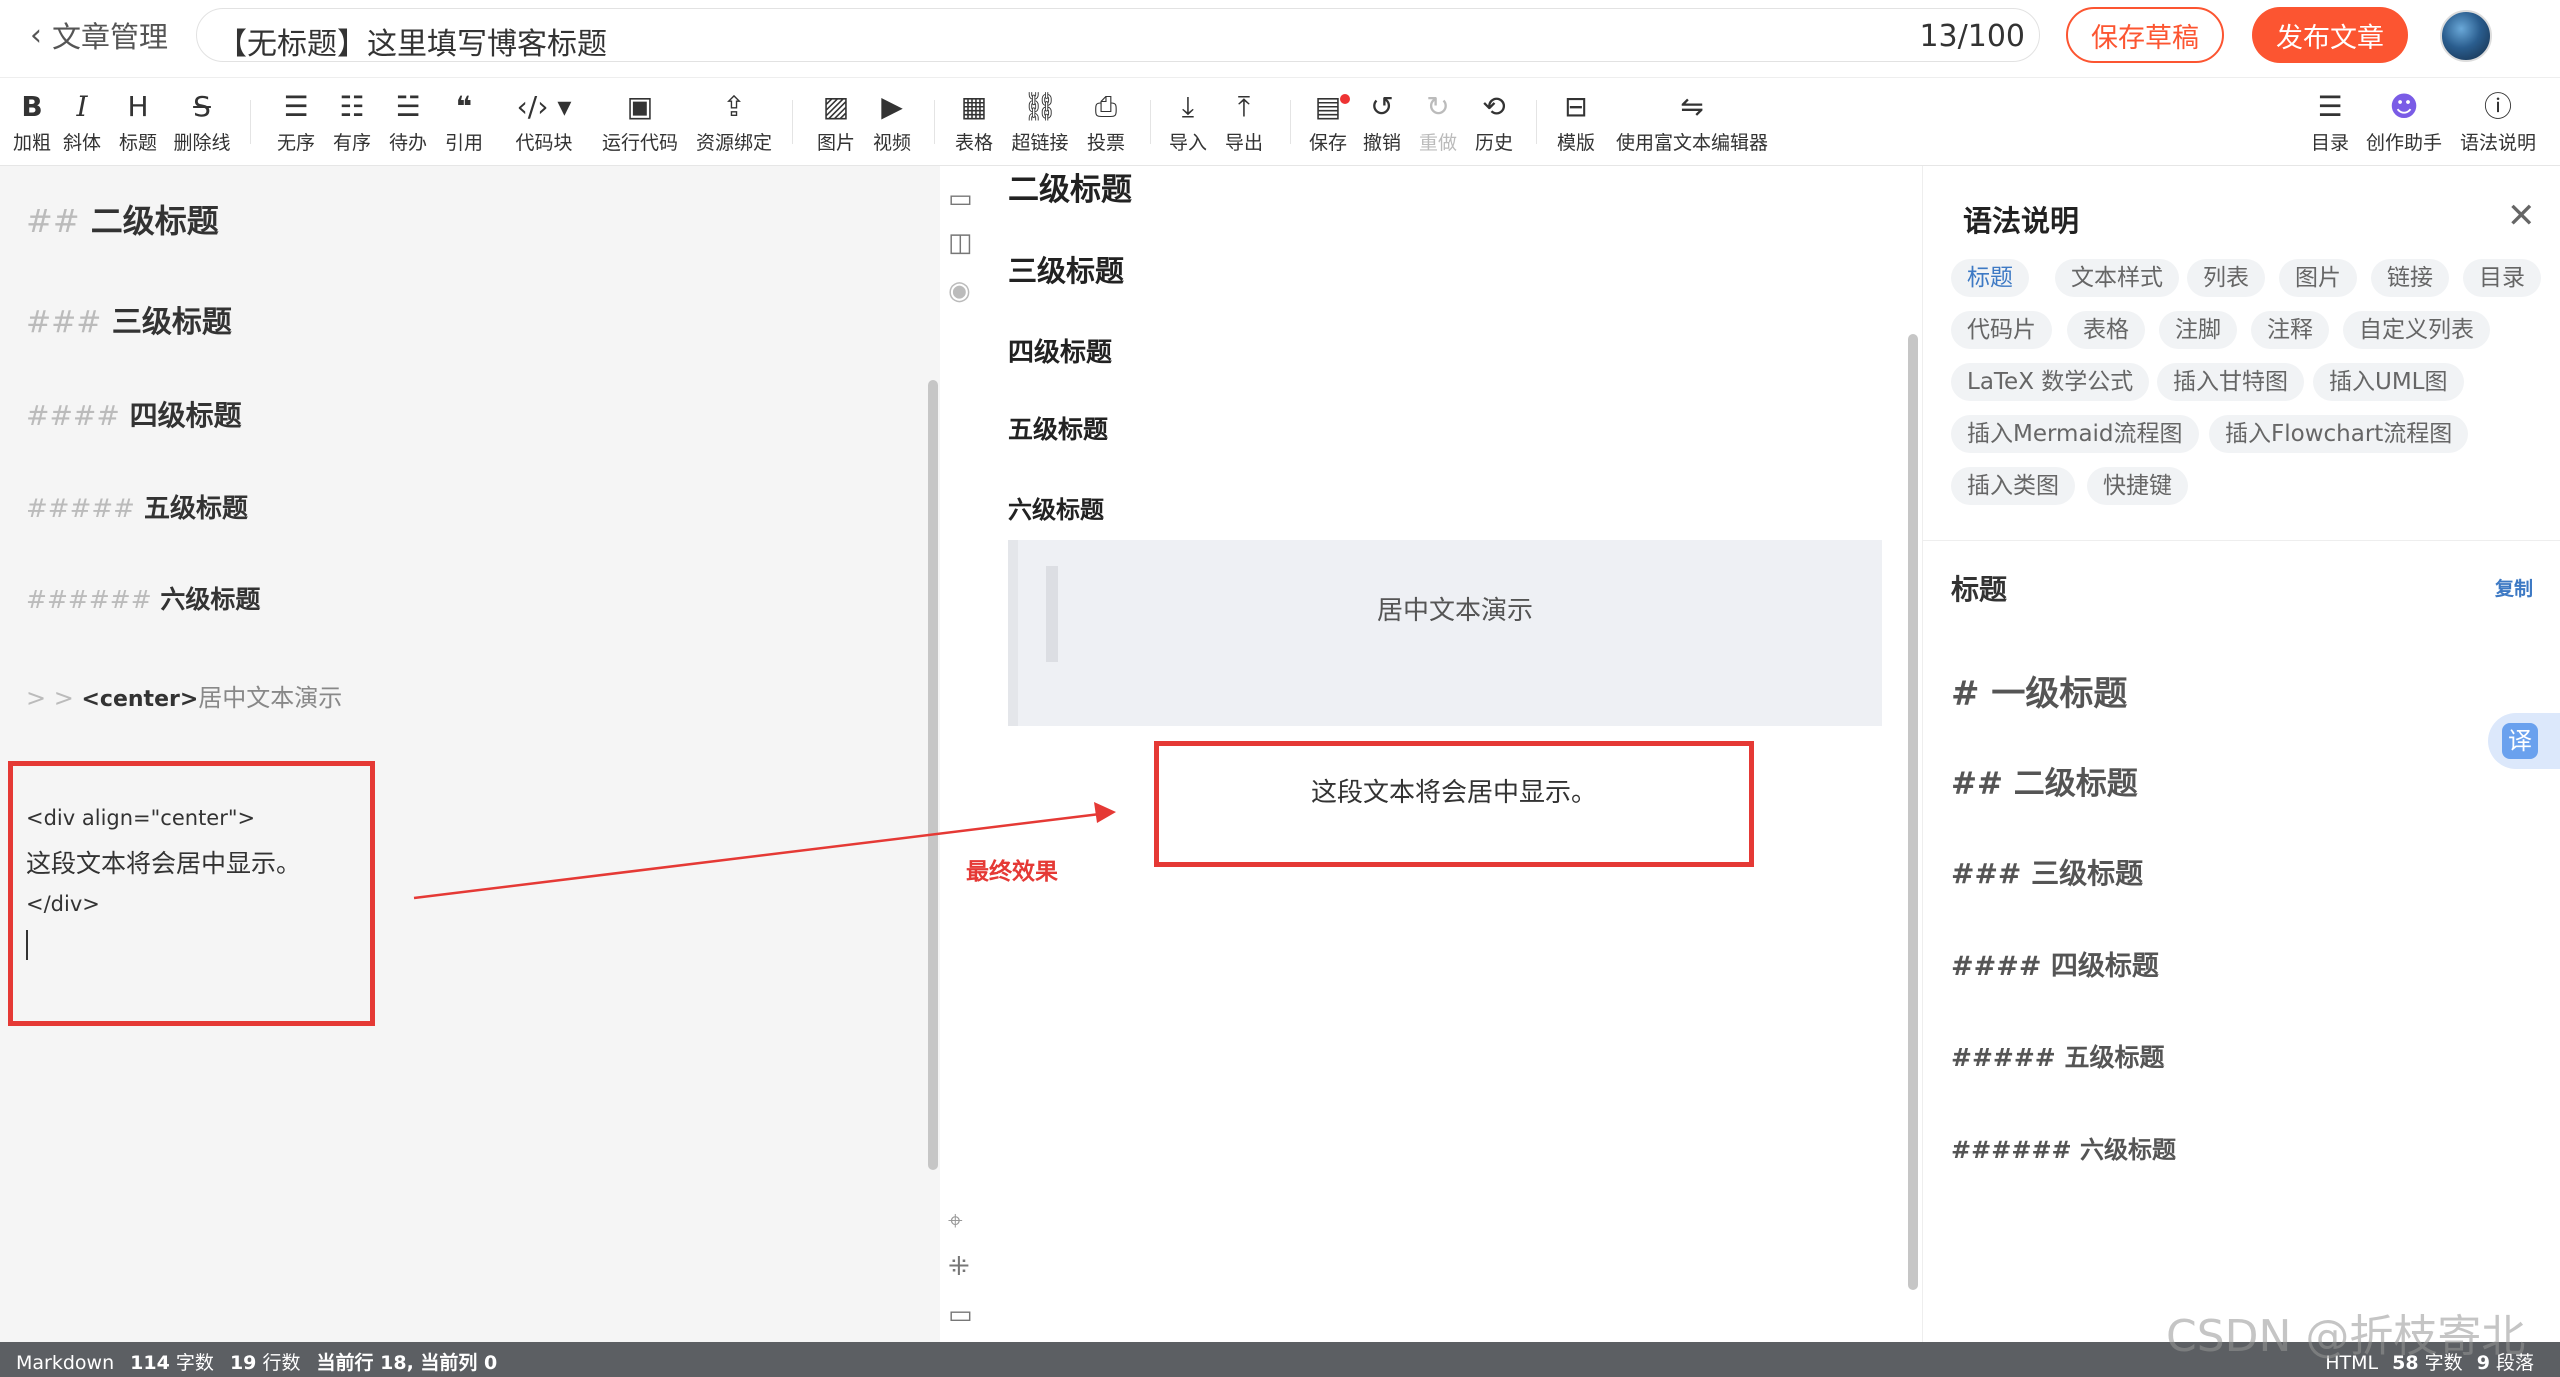 Image resolution: width=2560 pixels, height=1377 pixels. What do you see at coordinates (544, 121) in the screenshot?
I see `codeblock-button: ‹/› ▾ 代码块` at bounding box center [544, 121].